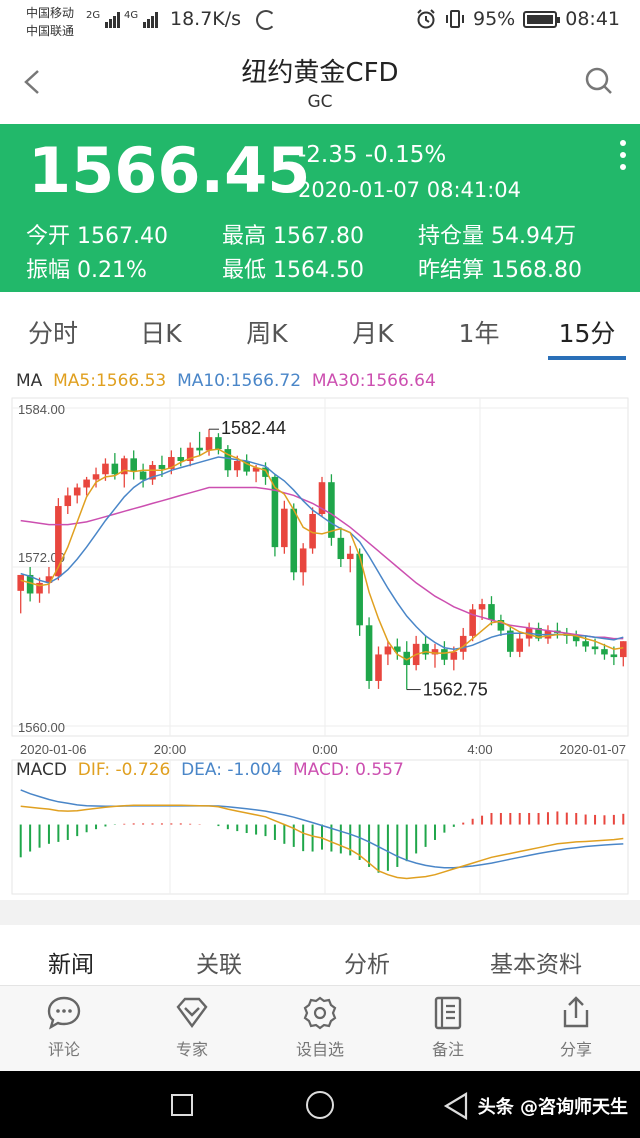 This screenshot has height=1138, width=640. Describe the element at coordinates (448, 1013) in the screenshot. I see `note-icon` at that location.